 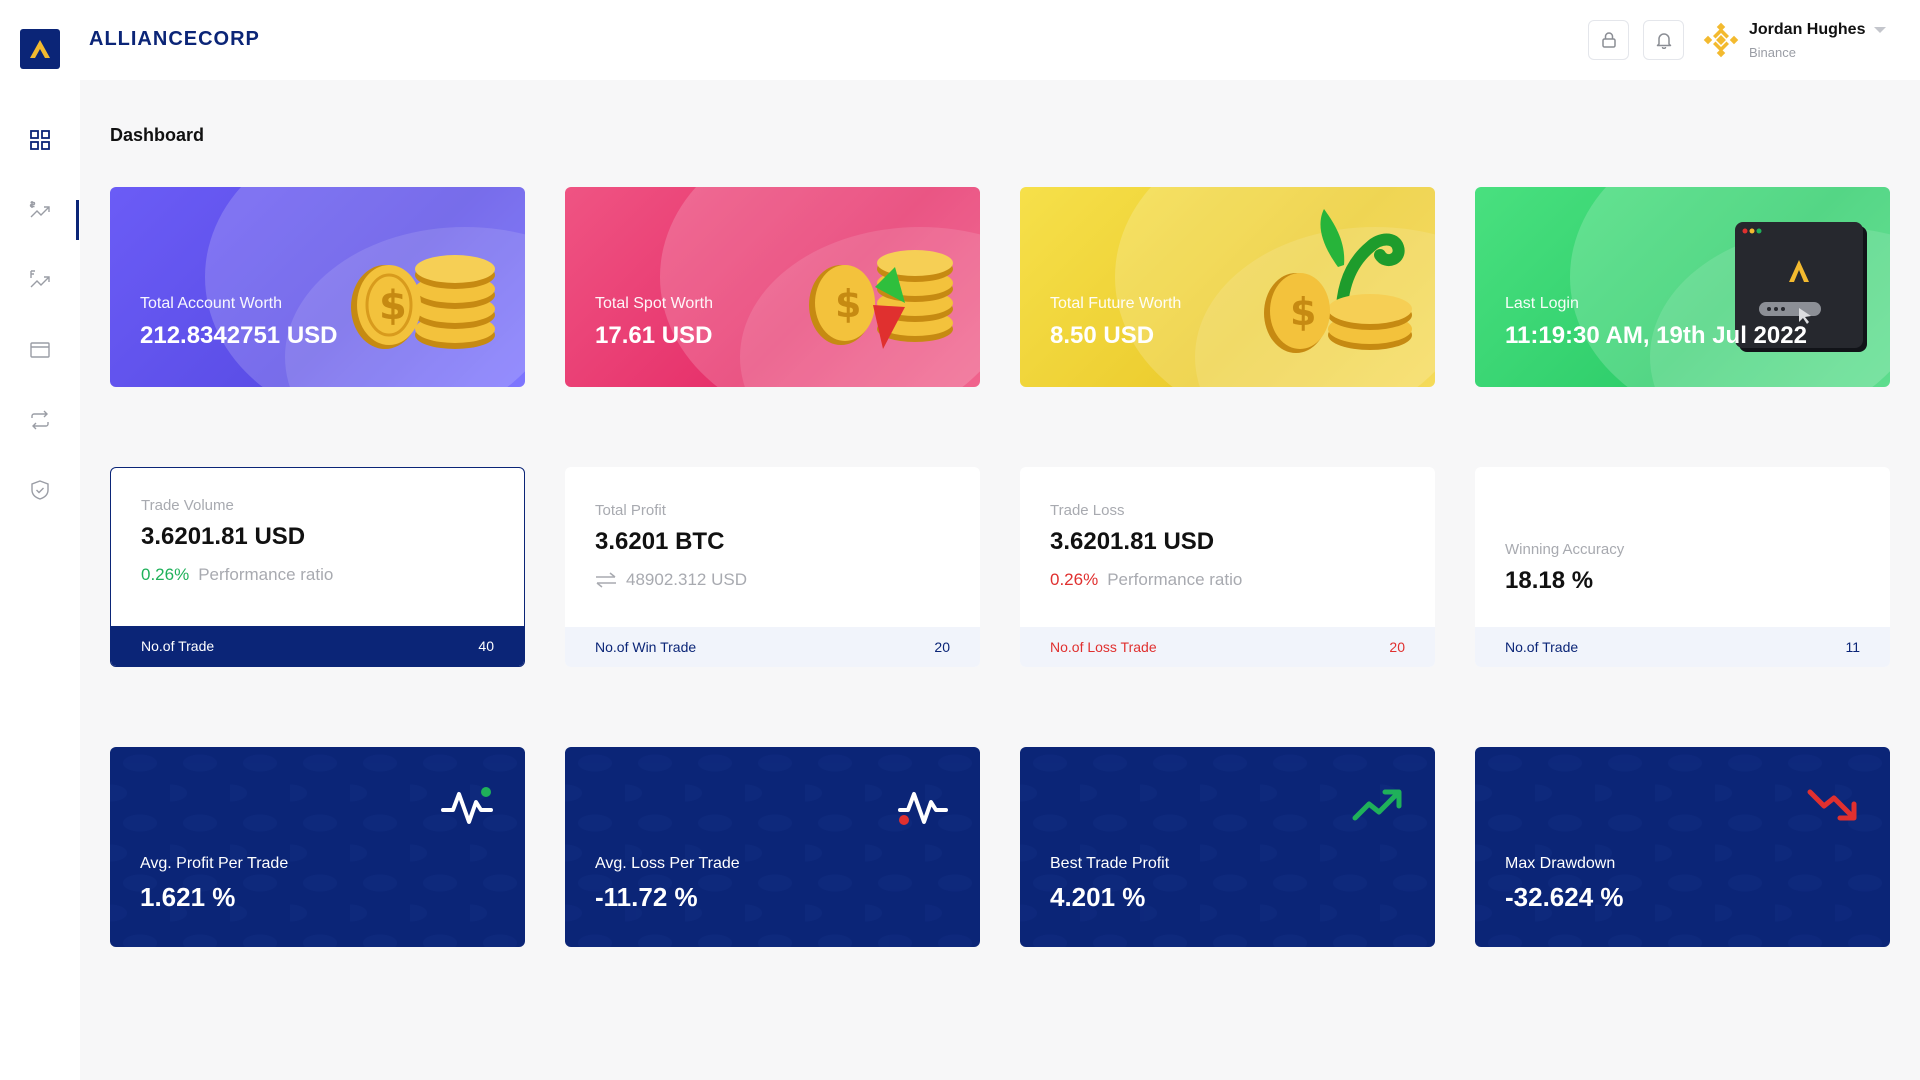 I want to click on futures-trend-icon, so click(x=40, y=279).